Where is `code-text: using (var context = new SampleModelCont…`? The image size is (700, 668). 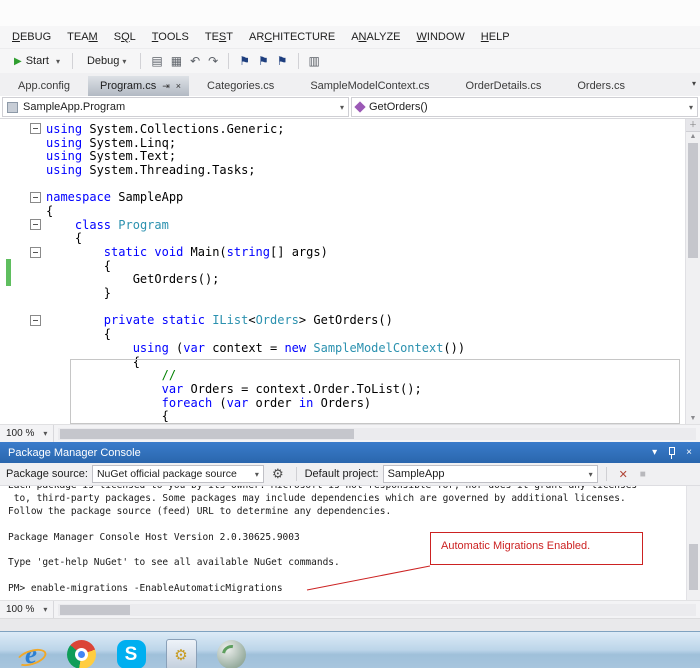
code-text: using (var context = new SampleModelCont… is located at coordinates (299, 347).